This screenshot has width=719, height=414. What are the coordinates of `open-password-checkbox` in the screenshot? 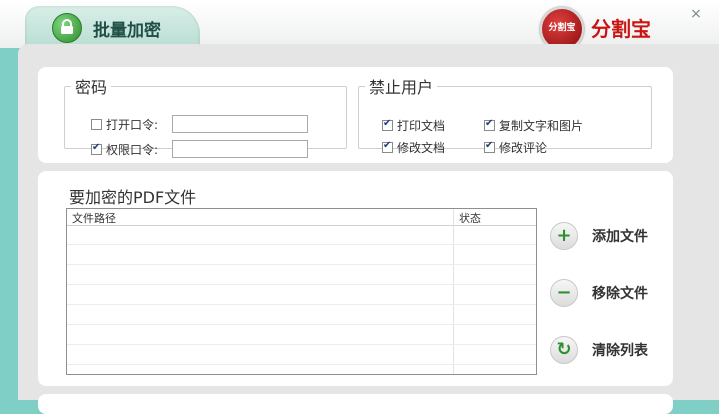 It's located at (96, 124).